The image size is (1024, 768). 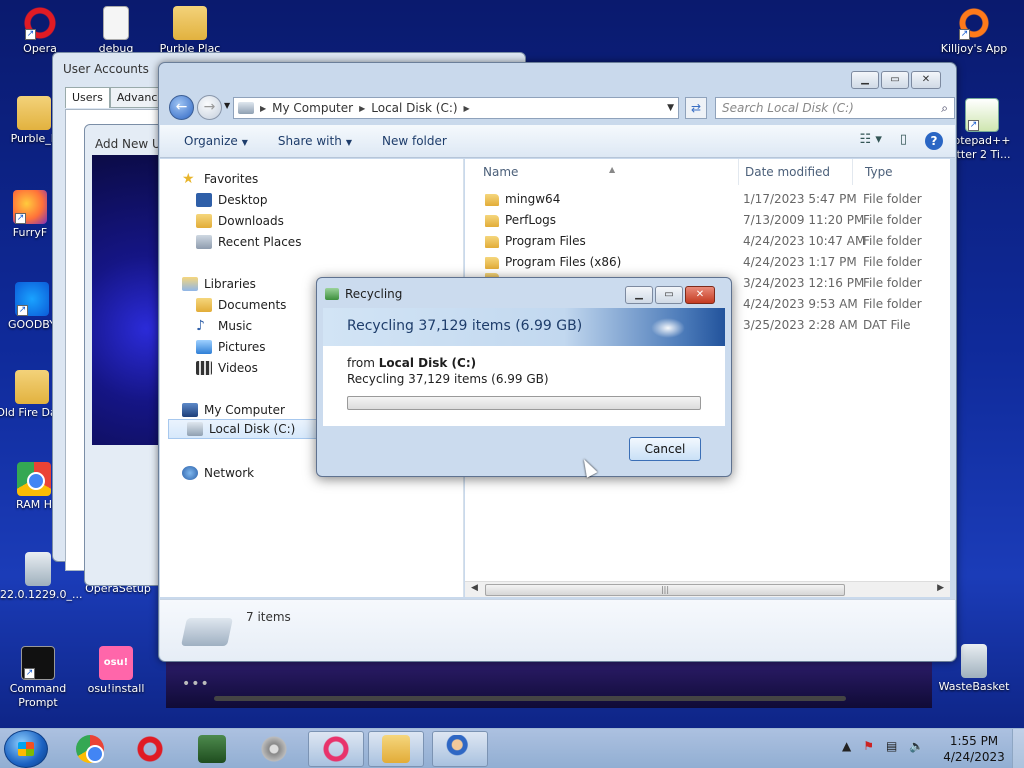 What do you see at coordinates (557, 630) in the screenshot?
I see `details-pane: 7 items` at bounding box center [557, 630].